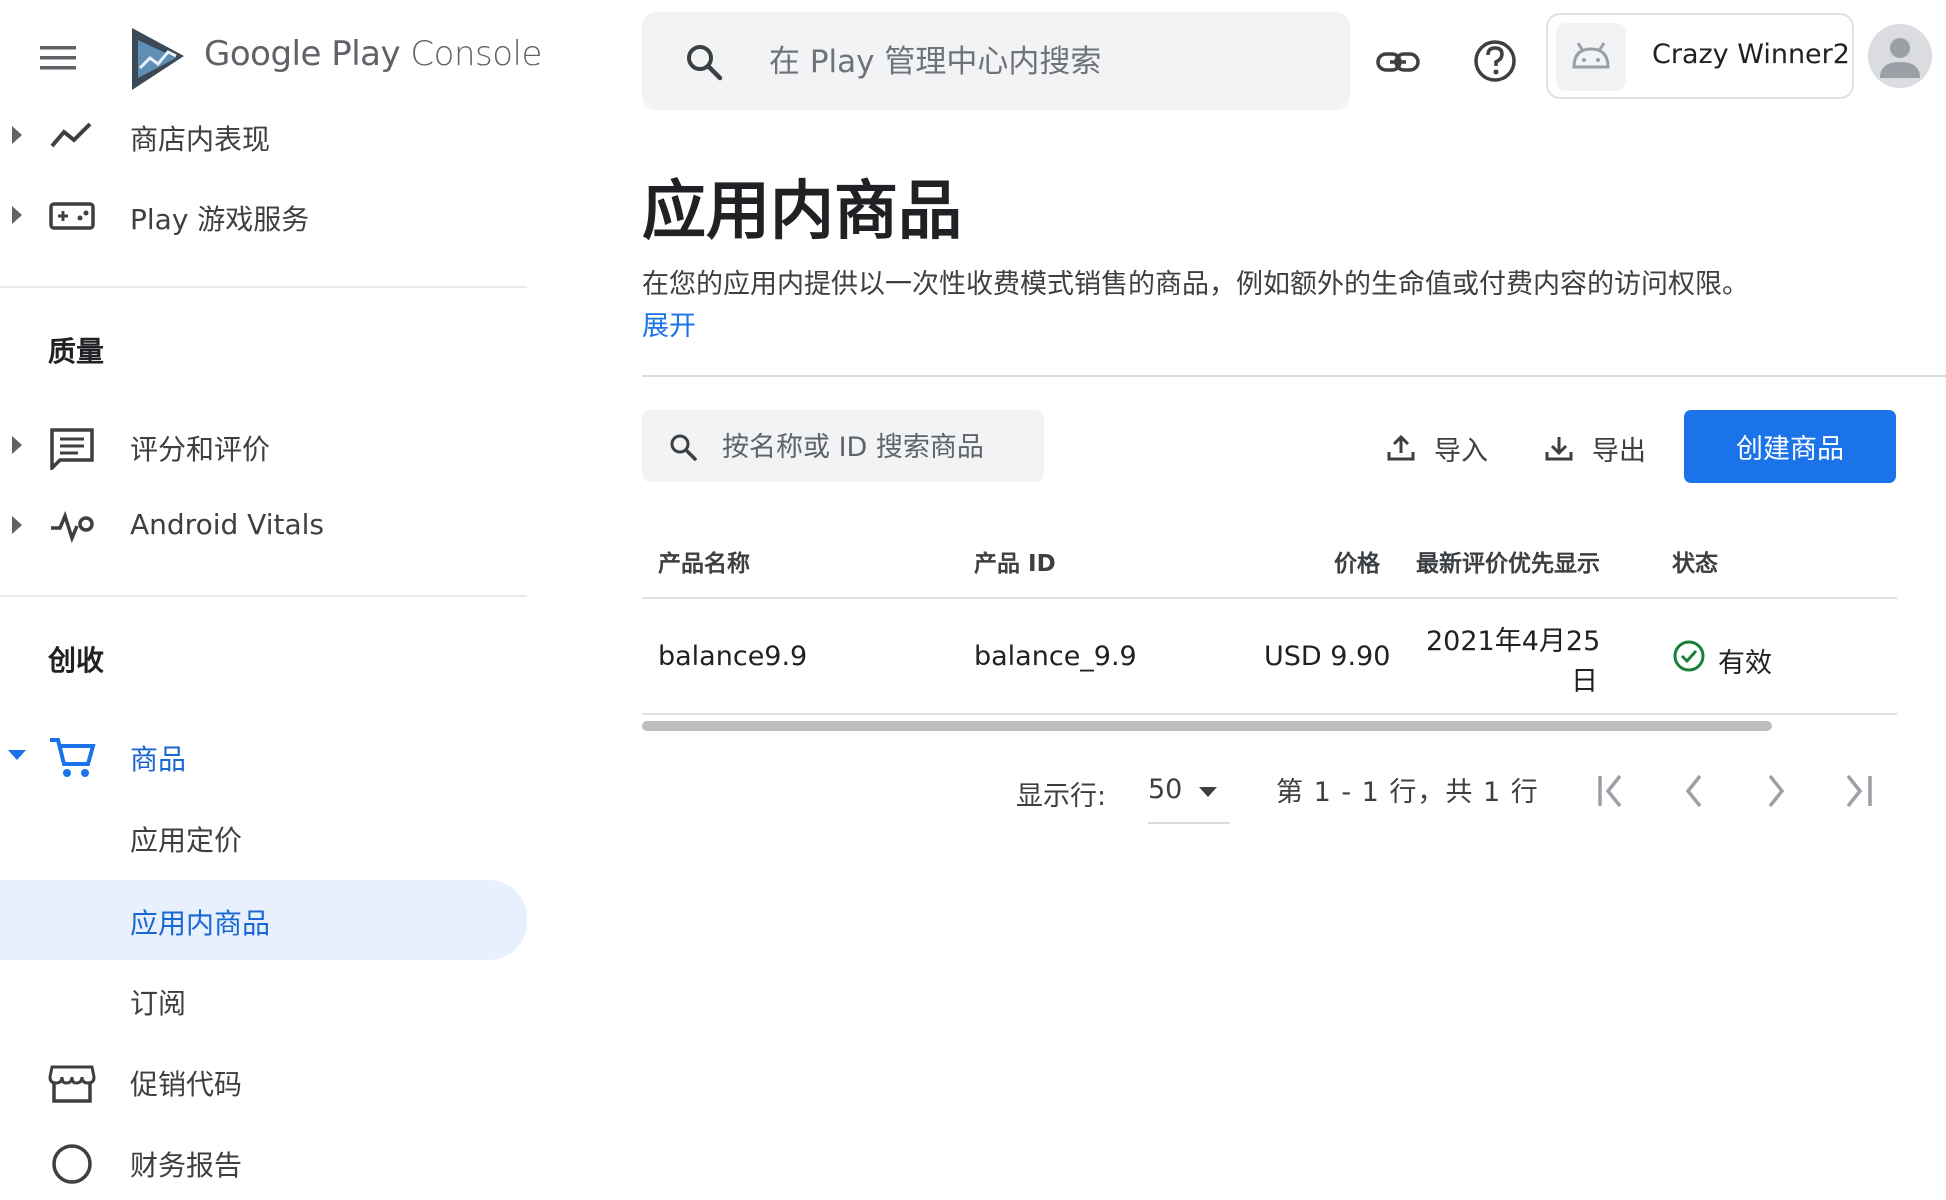 Image resolution: width=1946 pixels, height=1200 pixels. Describe the element at coordinates (1327, 656) in the screenshot. I see `cell-price: USD 9.90` at that location.